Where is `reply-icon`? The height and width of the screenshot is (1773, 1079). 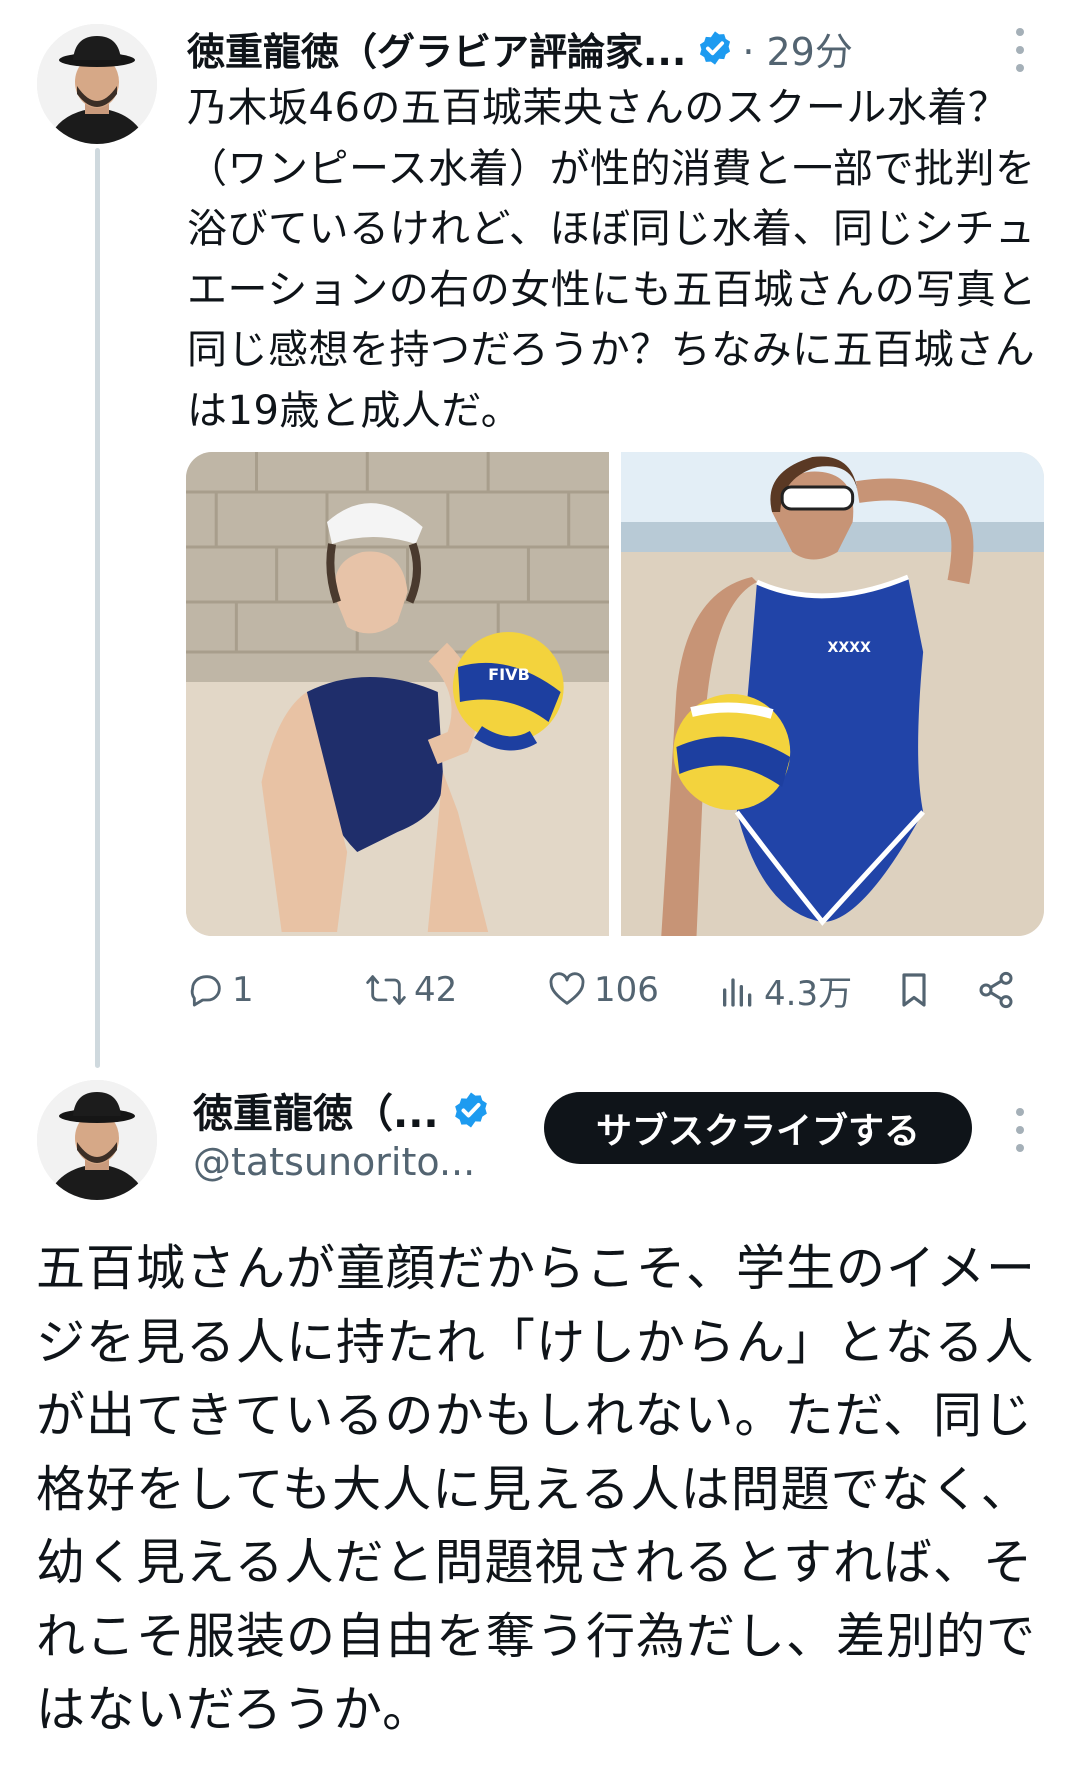 reply-icon is located at coordinates (206, 990).